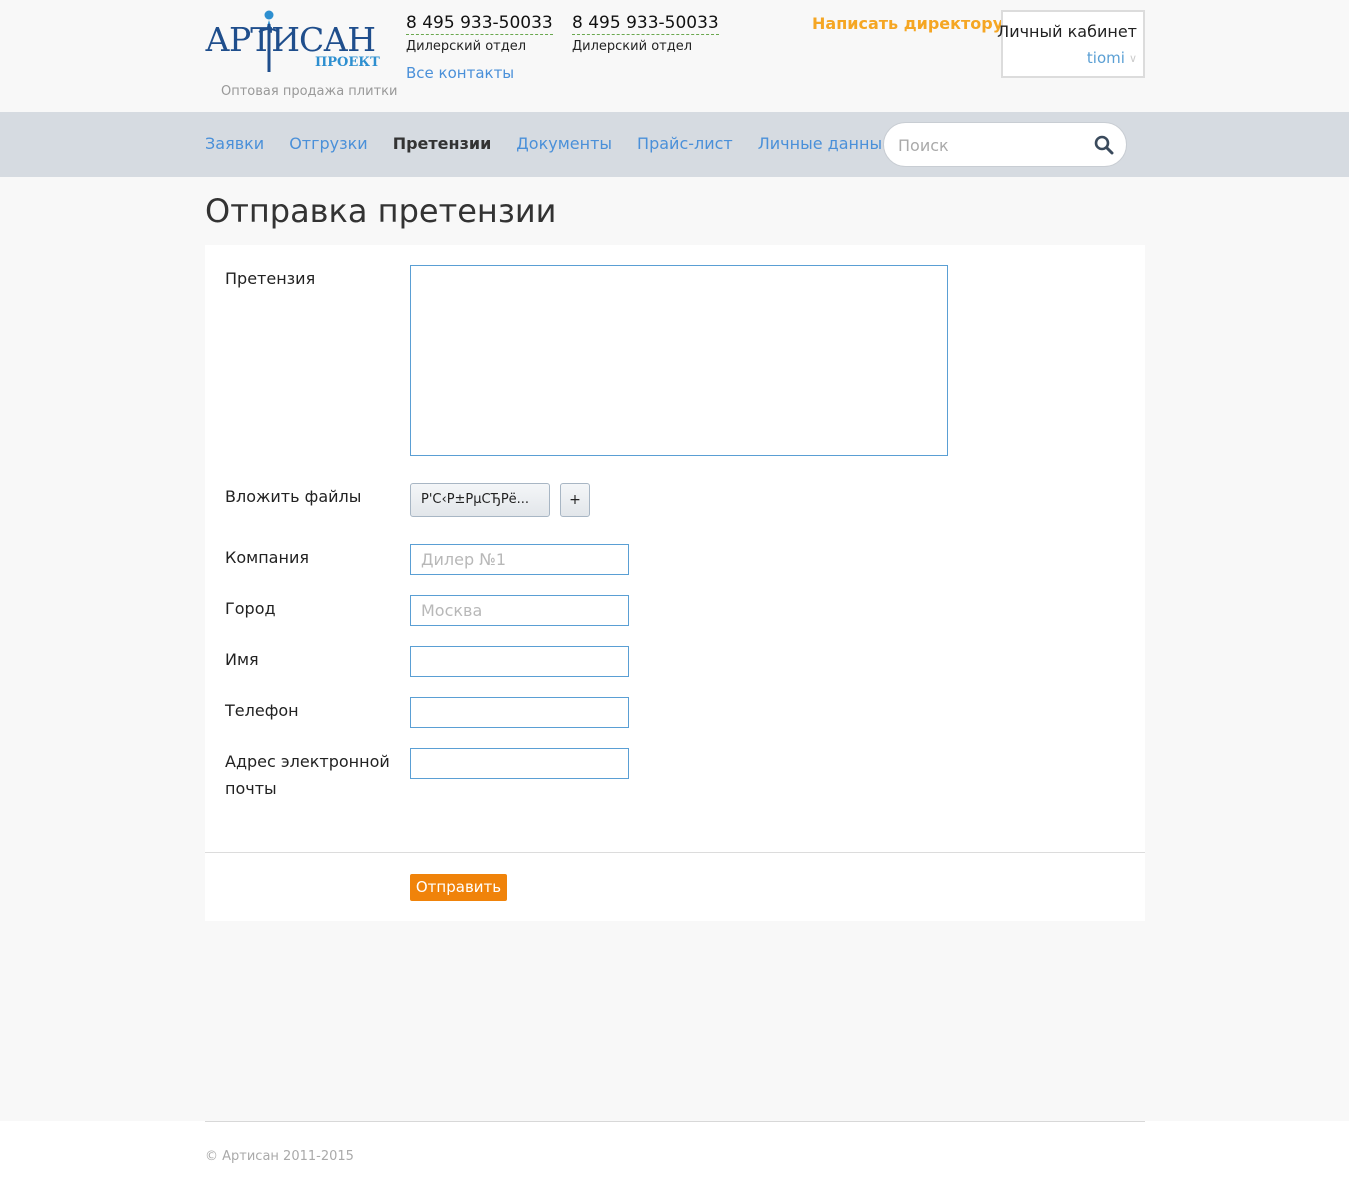 The width and height of the screenshot is (1349, 1193). Describe the element at coordinates (242, 659) in the screenshot. I see `name-label: Имя` at that location.